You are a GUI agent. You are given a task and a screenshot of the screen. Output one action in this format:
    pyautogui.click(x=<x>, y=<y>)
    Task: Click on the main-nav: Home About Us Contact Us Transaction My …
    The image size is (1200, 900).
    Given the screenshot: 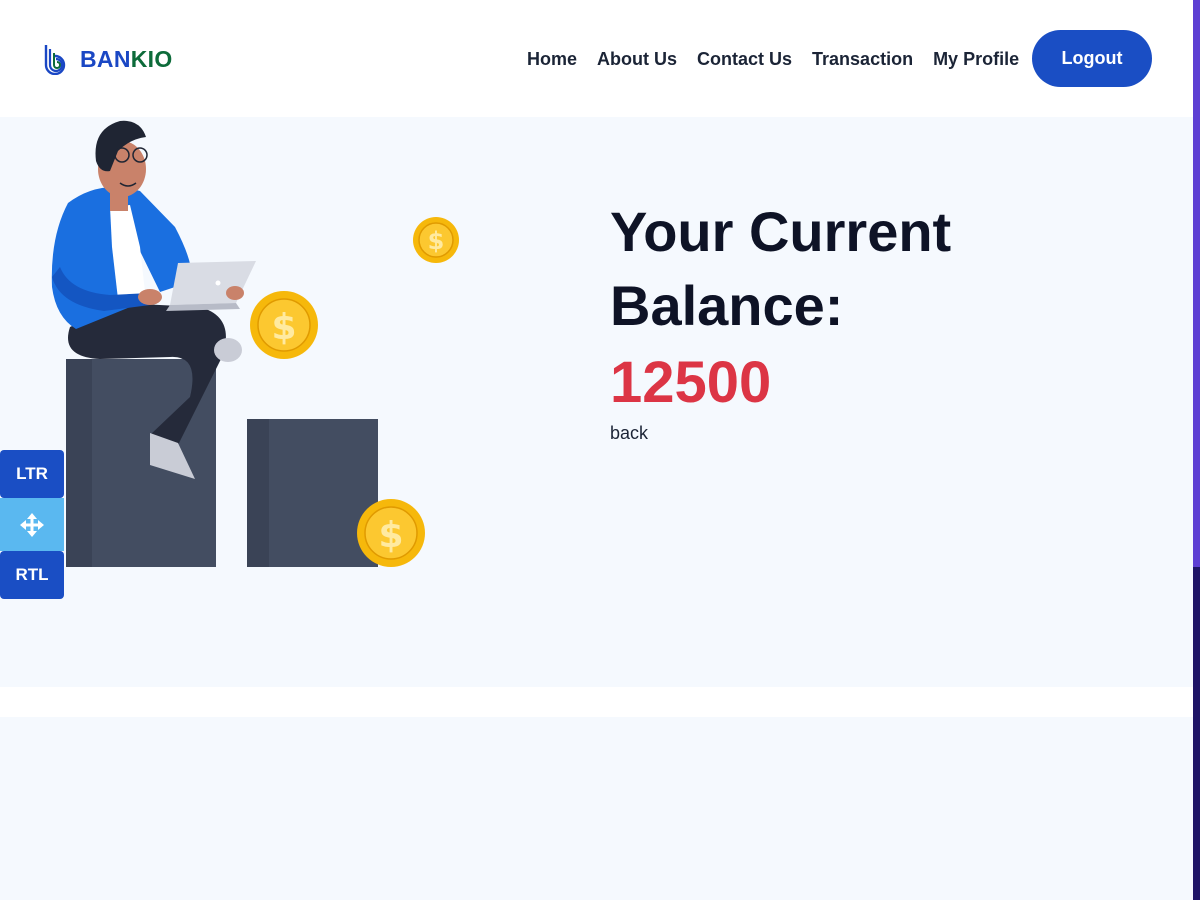 What is the action you would take?
    pyautogui.click(x=773, y=59)
    